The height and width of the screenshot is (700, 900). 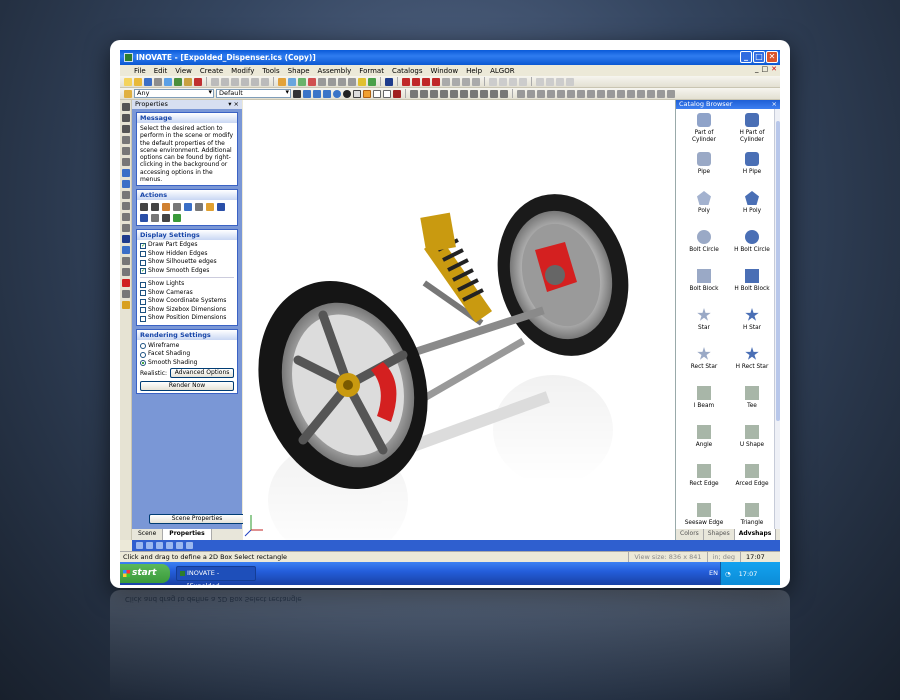 What do you see at coordinates (641, 93) in the screenshot?
I see `look-icon` at bounding box center [641, 93].